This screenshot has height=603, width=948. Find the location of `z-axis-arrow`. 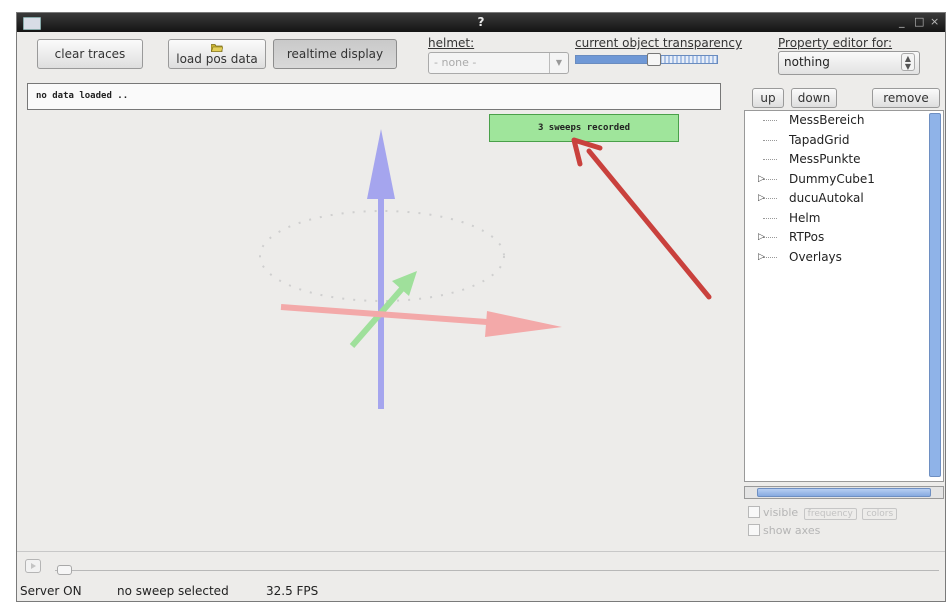

z-axis-arrow is located at coordinates (381, 269).